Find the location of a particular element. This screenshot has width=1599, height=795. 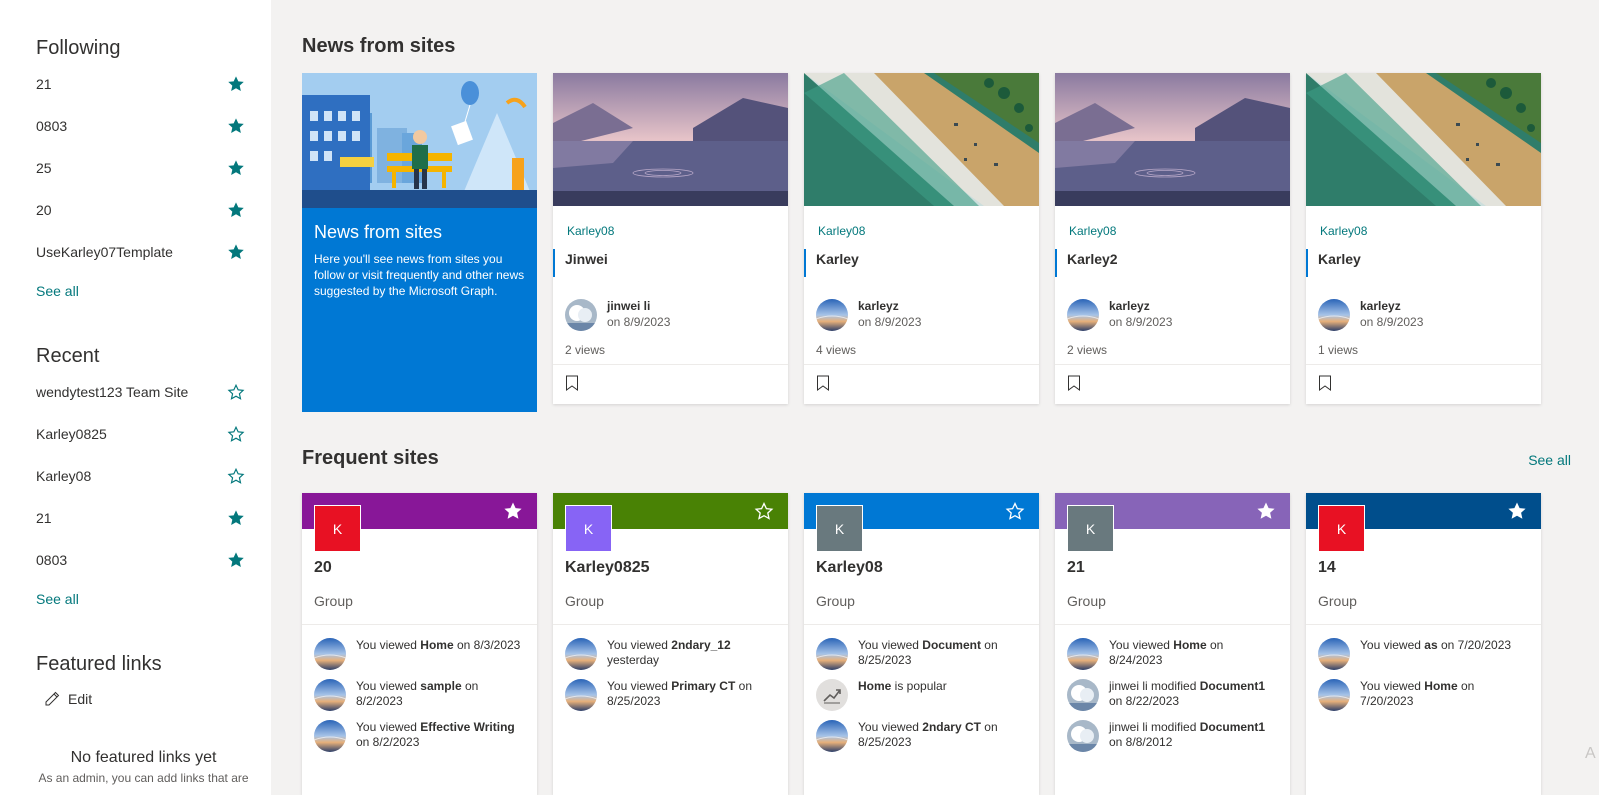

recent-item: Karley08 is located at coordinates (153, 476).